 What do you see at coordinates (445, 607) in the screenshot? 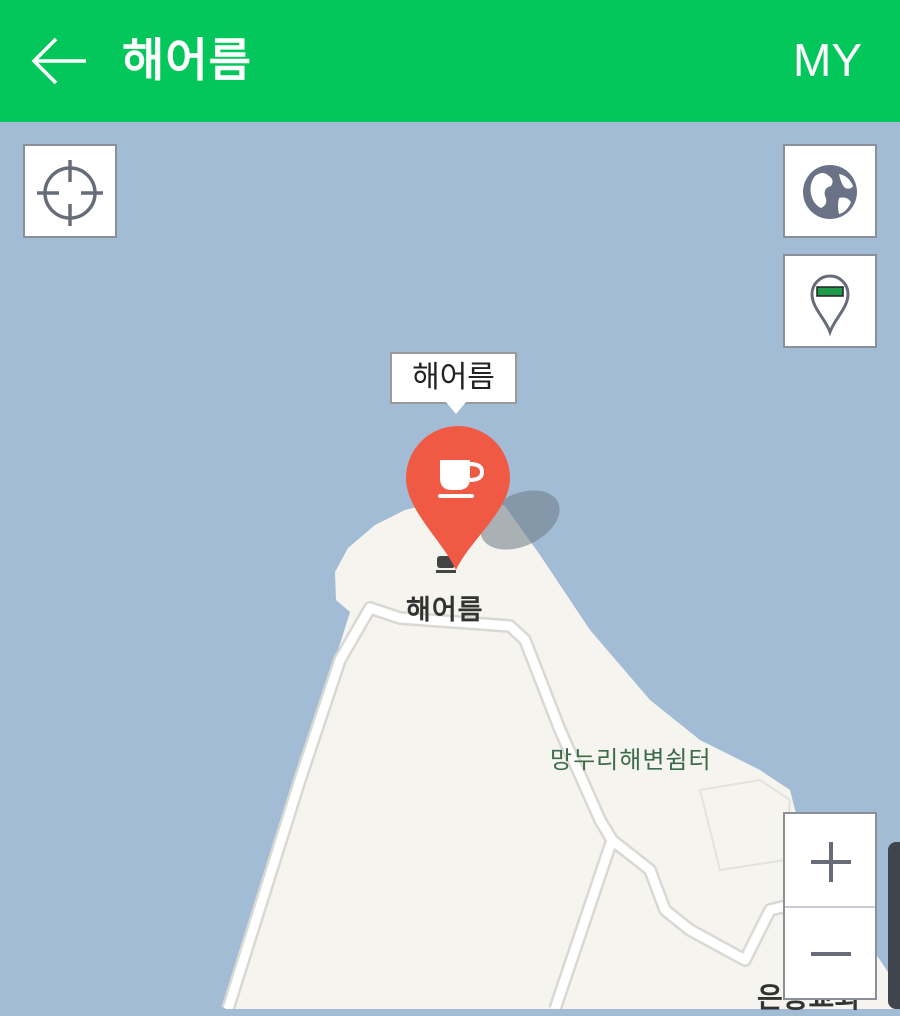
I see `poi-label: 해어름` at bounding box center [445, 607].